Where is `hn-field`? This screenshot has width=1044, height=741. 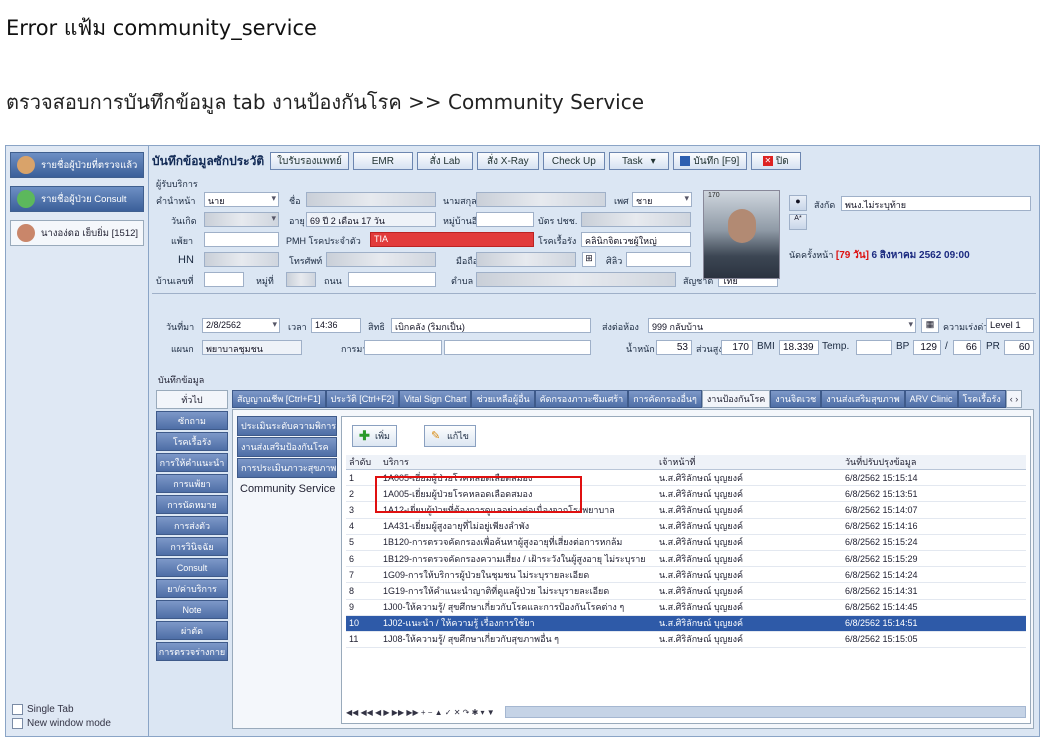
hn-field is located at coordinates (241, 259).